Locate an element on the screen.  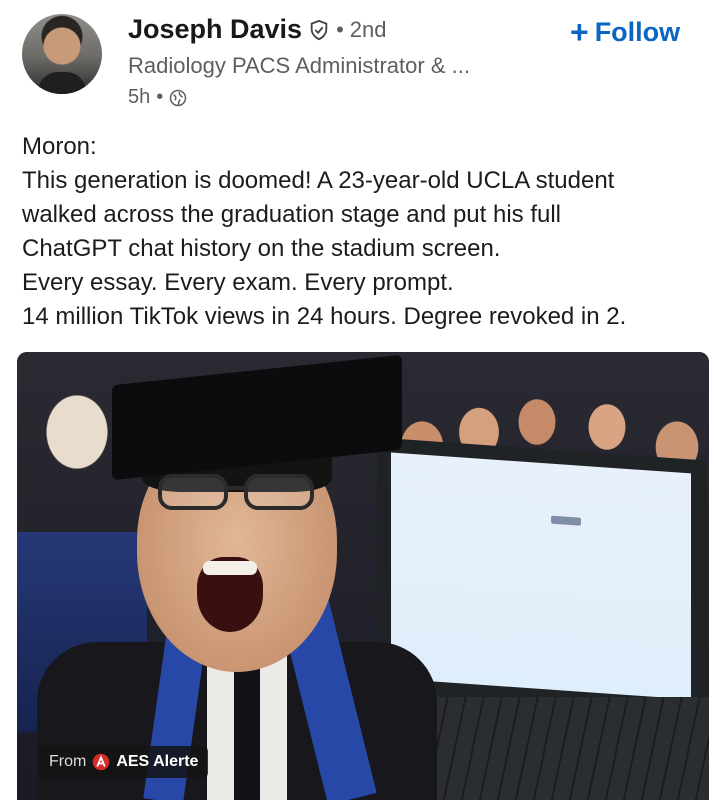
plus-icon: + is located at coordinates (579, 32).